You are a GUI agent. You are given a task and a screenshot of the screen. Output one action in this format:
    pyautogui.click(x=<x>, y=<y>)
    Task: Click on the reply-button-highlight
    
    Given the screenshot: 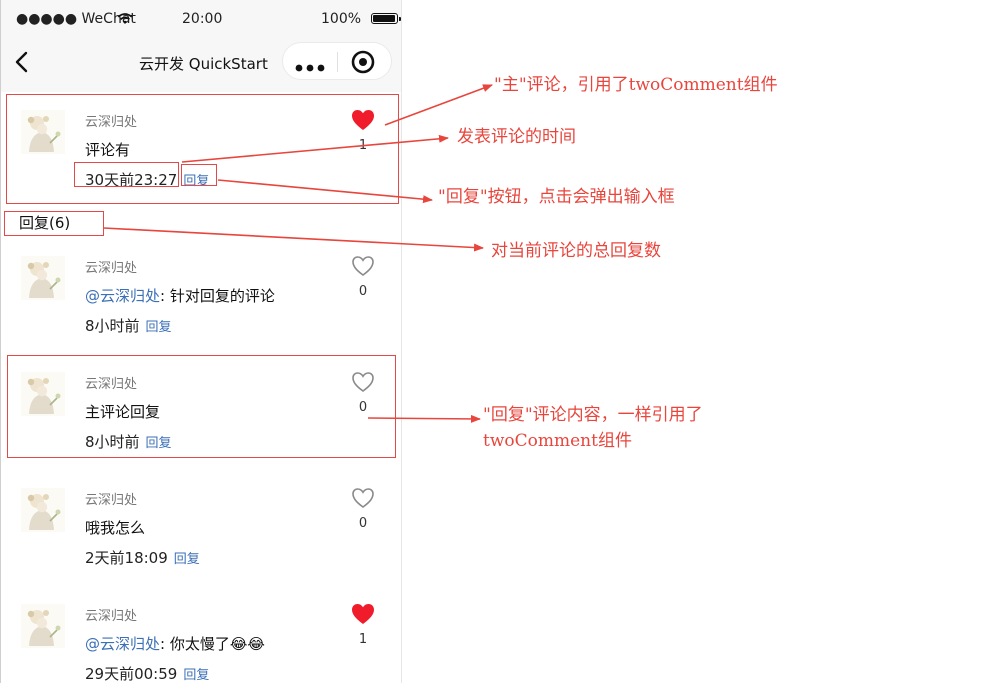 What is the action you would take?
    pyautogui.click(x=199, y=175)
    